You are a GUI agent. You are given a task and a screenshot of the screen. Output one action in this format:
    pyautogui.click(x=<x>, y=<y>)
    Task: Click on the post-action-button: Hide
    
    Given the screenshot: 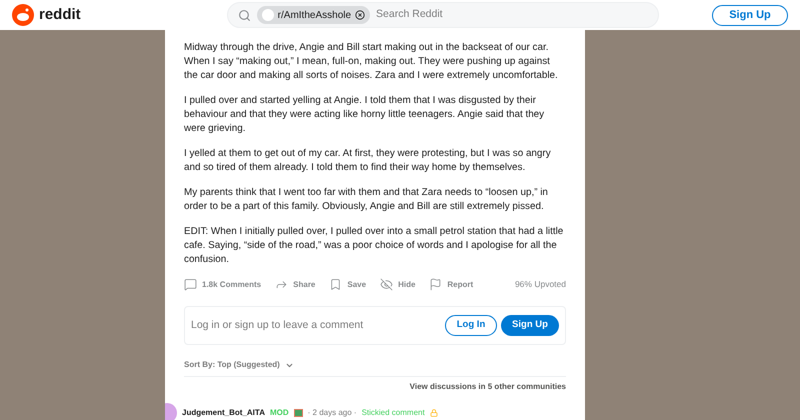 What is the action you would take?
    pyautogui.click(x=398, y=284)
    